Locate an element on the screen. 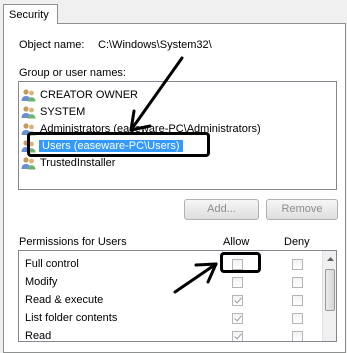 This screenshot has height=353, width=347. allow-checkbox-read is located at coordinates (237, 336).